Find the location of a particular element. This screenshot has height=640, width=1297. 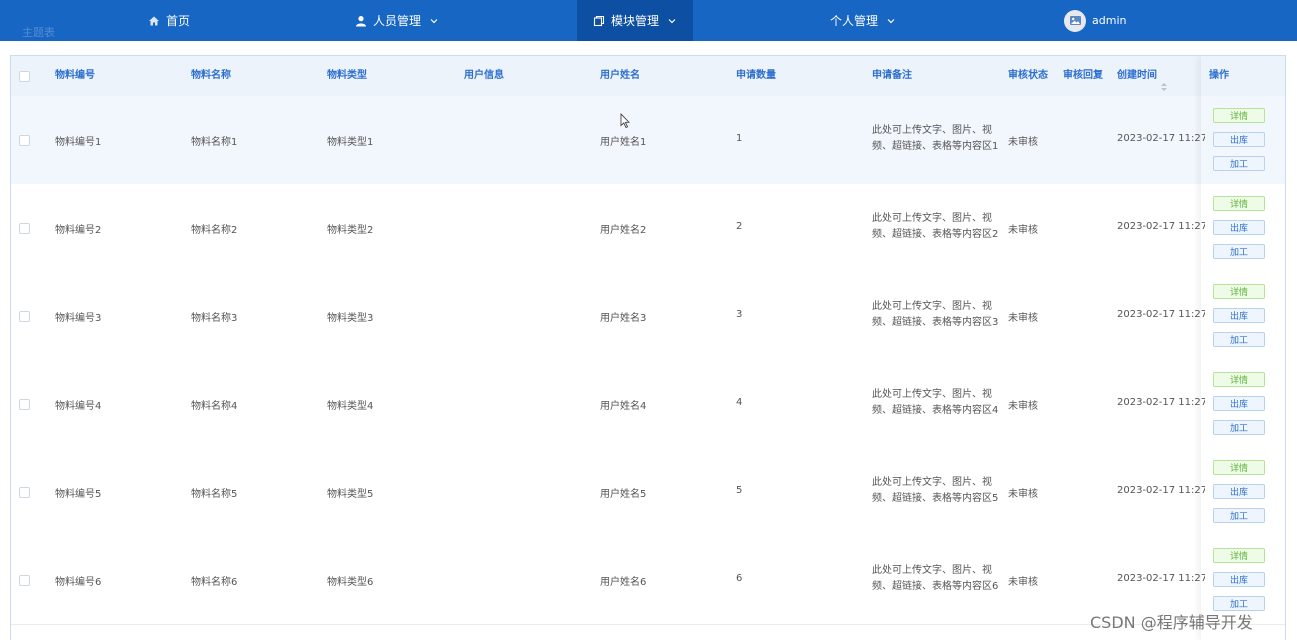

nav-item-module-management: 模块管理 is located at coordinates (635, 20).